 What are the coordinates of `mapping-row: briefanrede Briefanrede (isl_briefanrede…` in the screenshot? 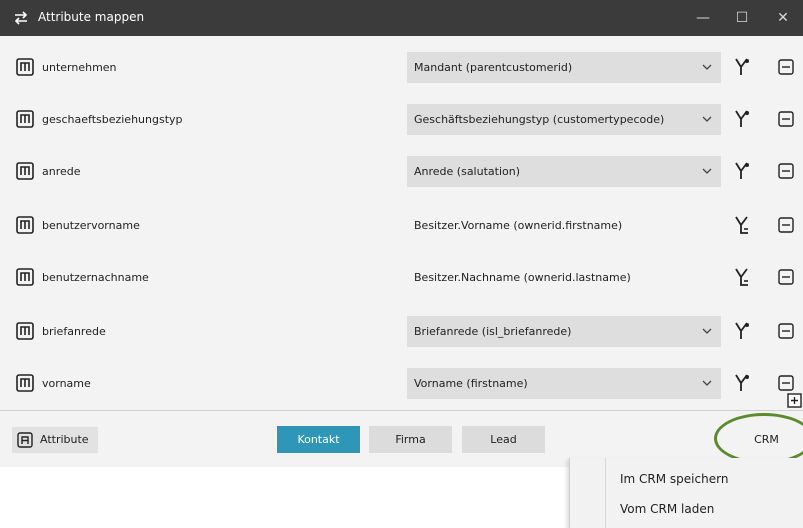 It's located at (401, 328).